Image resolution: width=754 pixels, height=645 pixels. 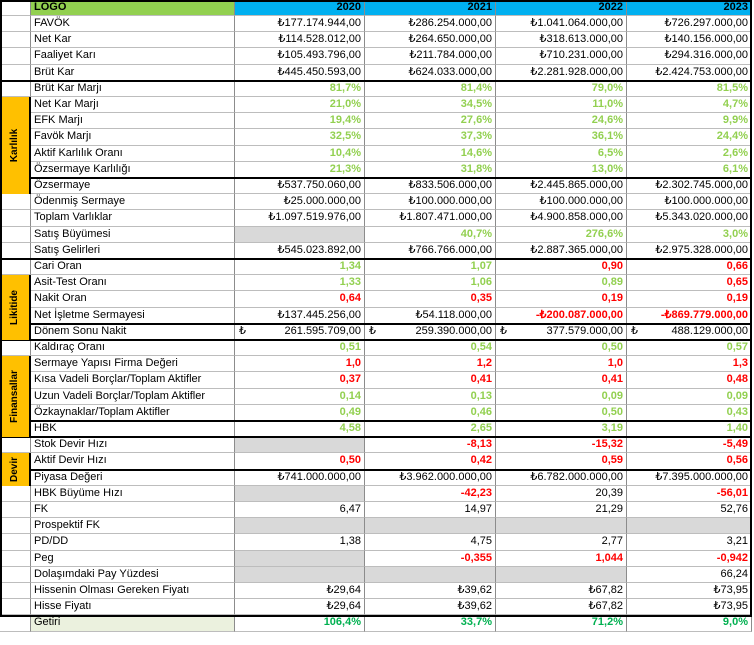 What do you see at coordinates (430, 251) in the screenshot?
I see `value-cell: ₺766.766.000,00` at bounding box center [430, 251].